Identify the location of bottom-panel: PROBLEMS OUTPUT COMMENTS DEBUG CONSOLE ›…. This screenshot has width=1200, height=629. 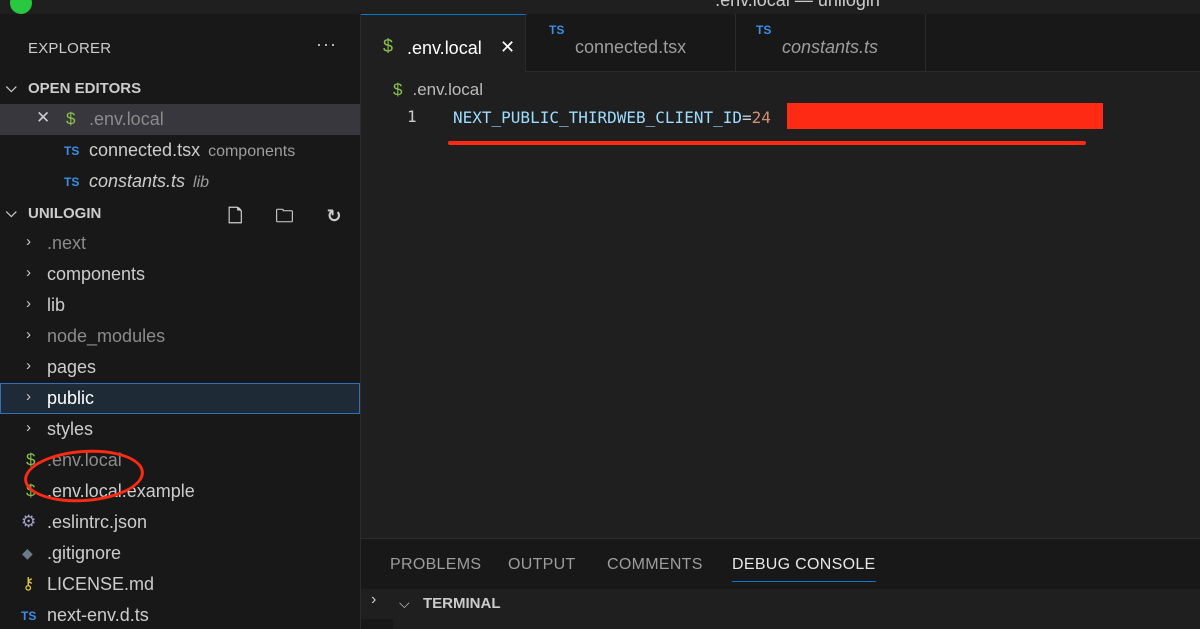
(780, 583).